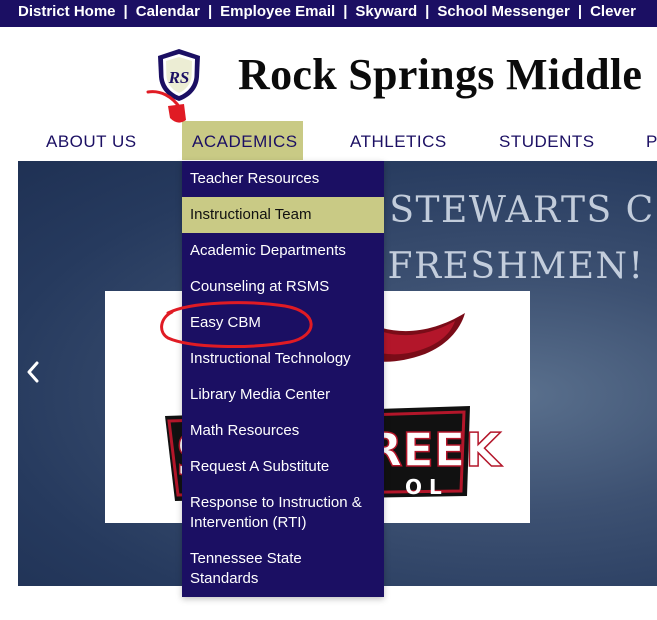 The width and height of the screenshot is (657, 620). What do you see at coordinates (398, 142) in the screenshot?
I see `nav-athletics: ATHLETICS` at bounding box center [398, 142].